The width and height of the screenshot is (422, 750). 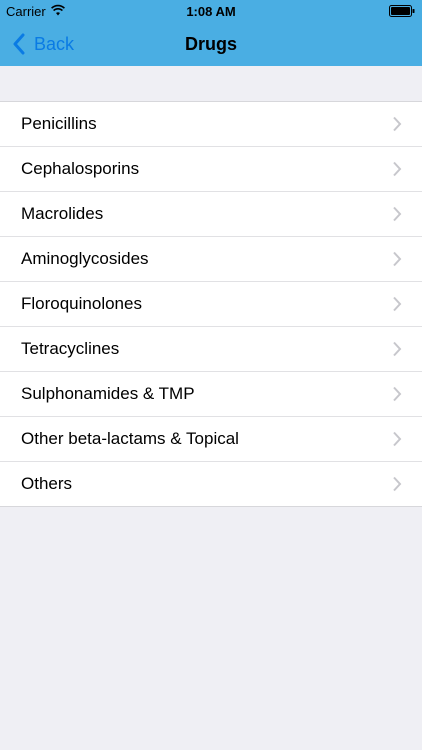 I want to click on battery-icon, so click(x=402, y=11).